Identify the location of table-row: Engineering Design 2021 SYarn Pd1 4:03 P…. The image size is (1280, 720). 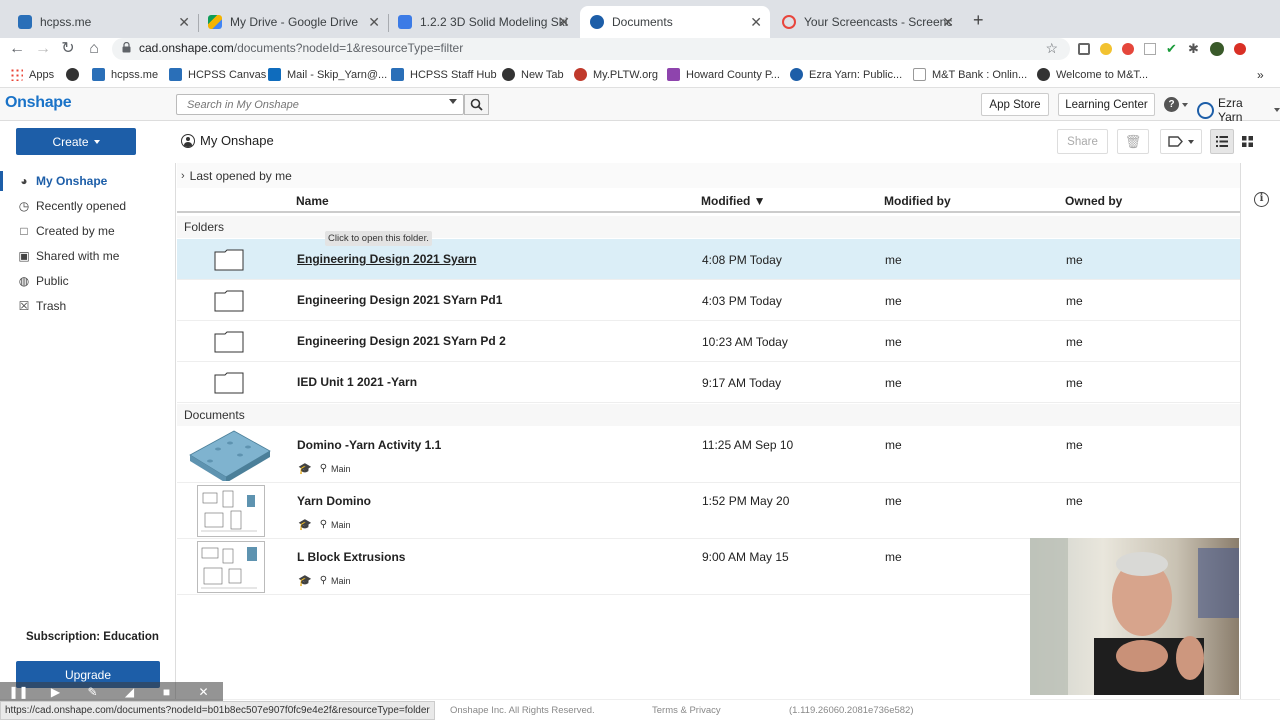
(708, 300).